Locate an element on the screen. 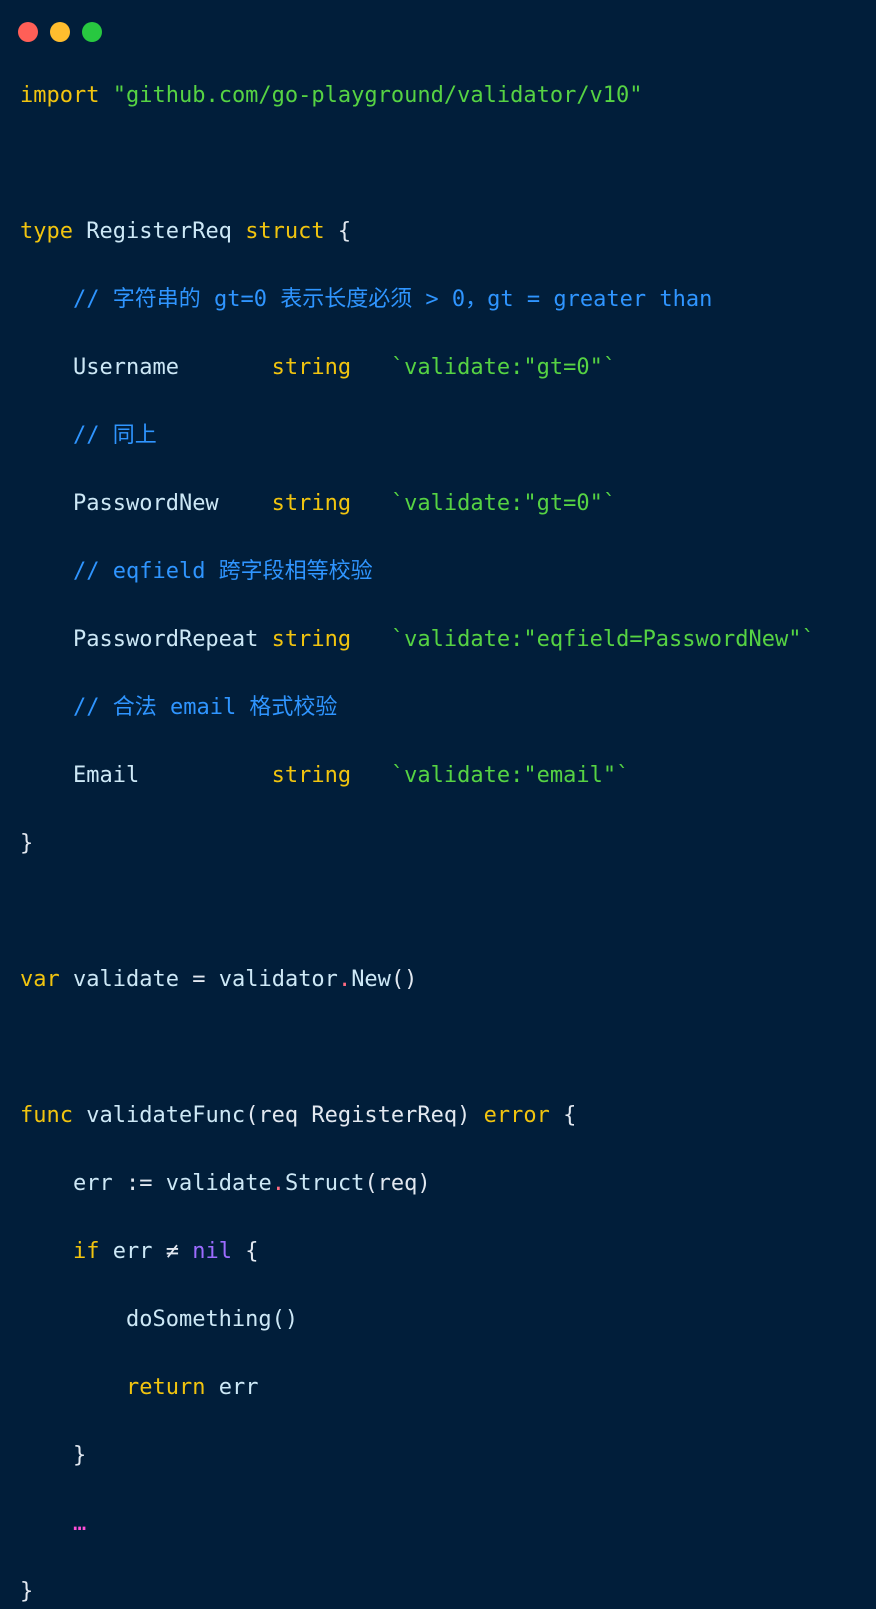 The image size is (876, 1609). field-password-new: PasswordNew is located at coordinates (145, 503).